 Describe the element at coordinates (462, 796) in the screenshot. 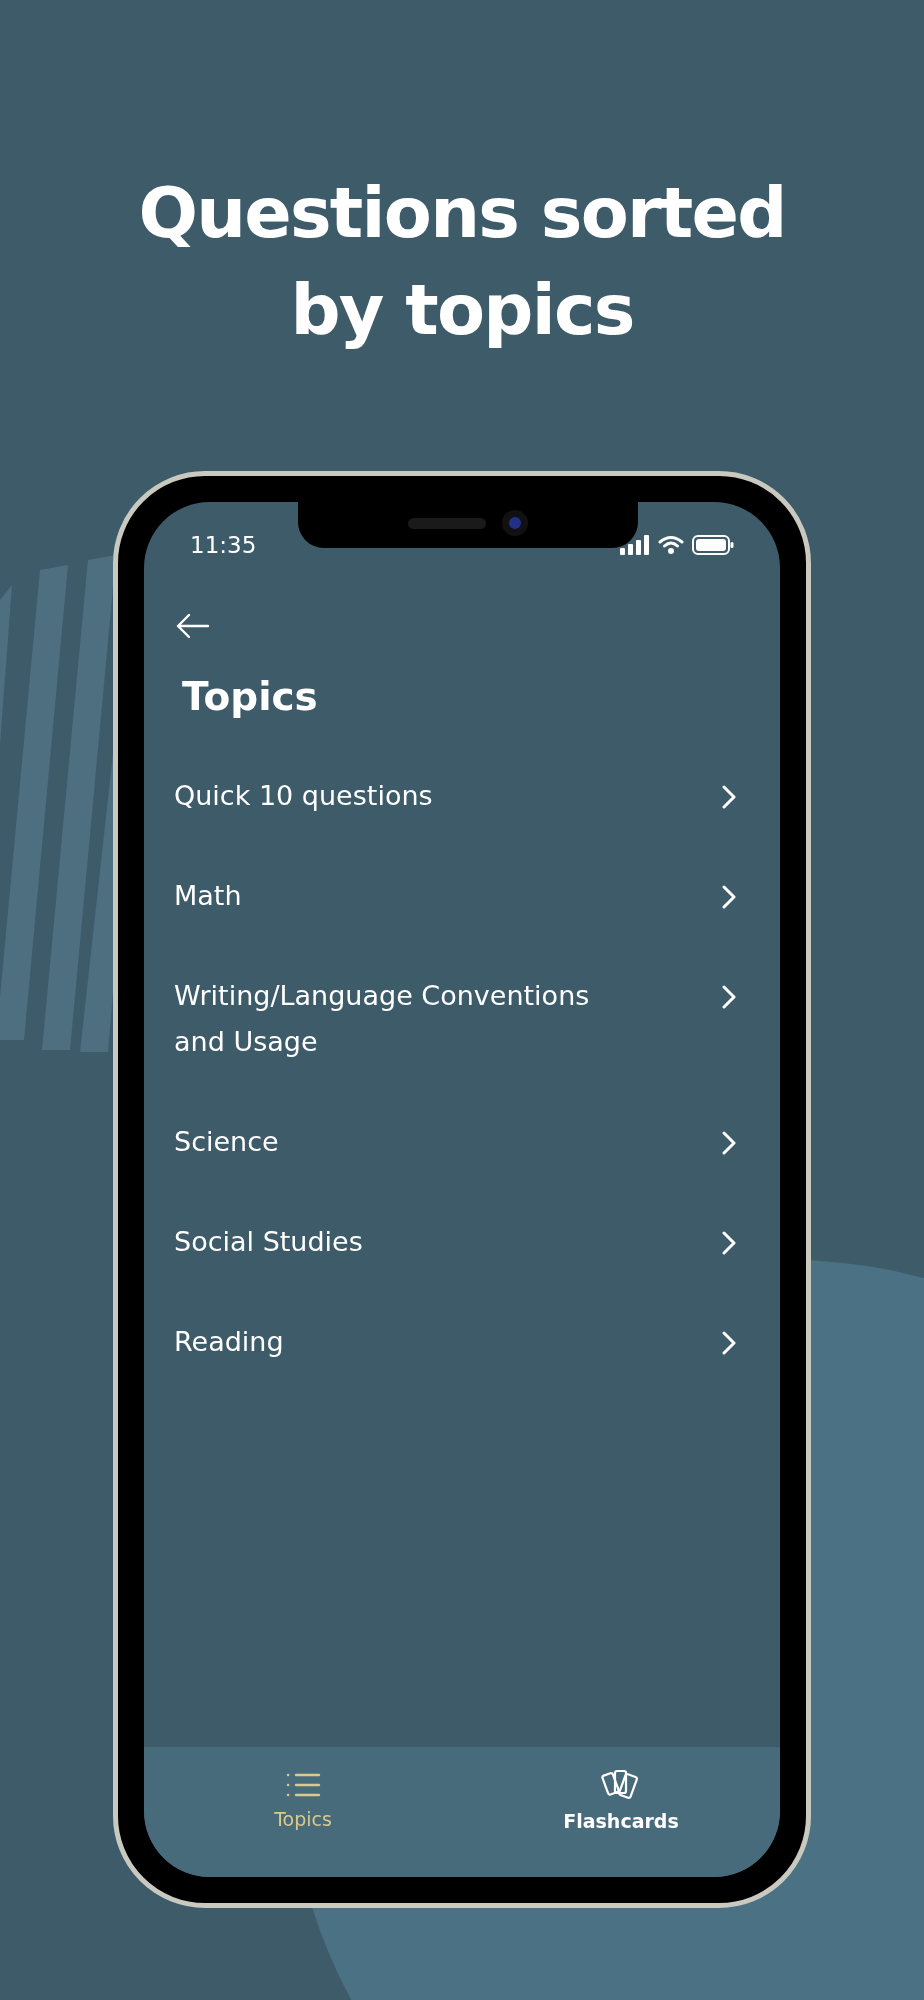

I see `topic-item: Quick 10 questions` at that location.